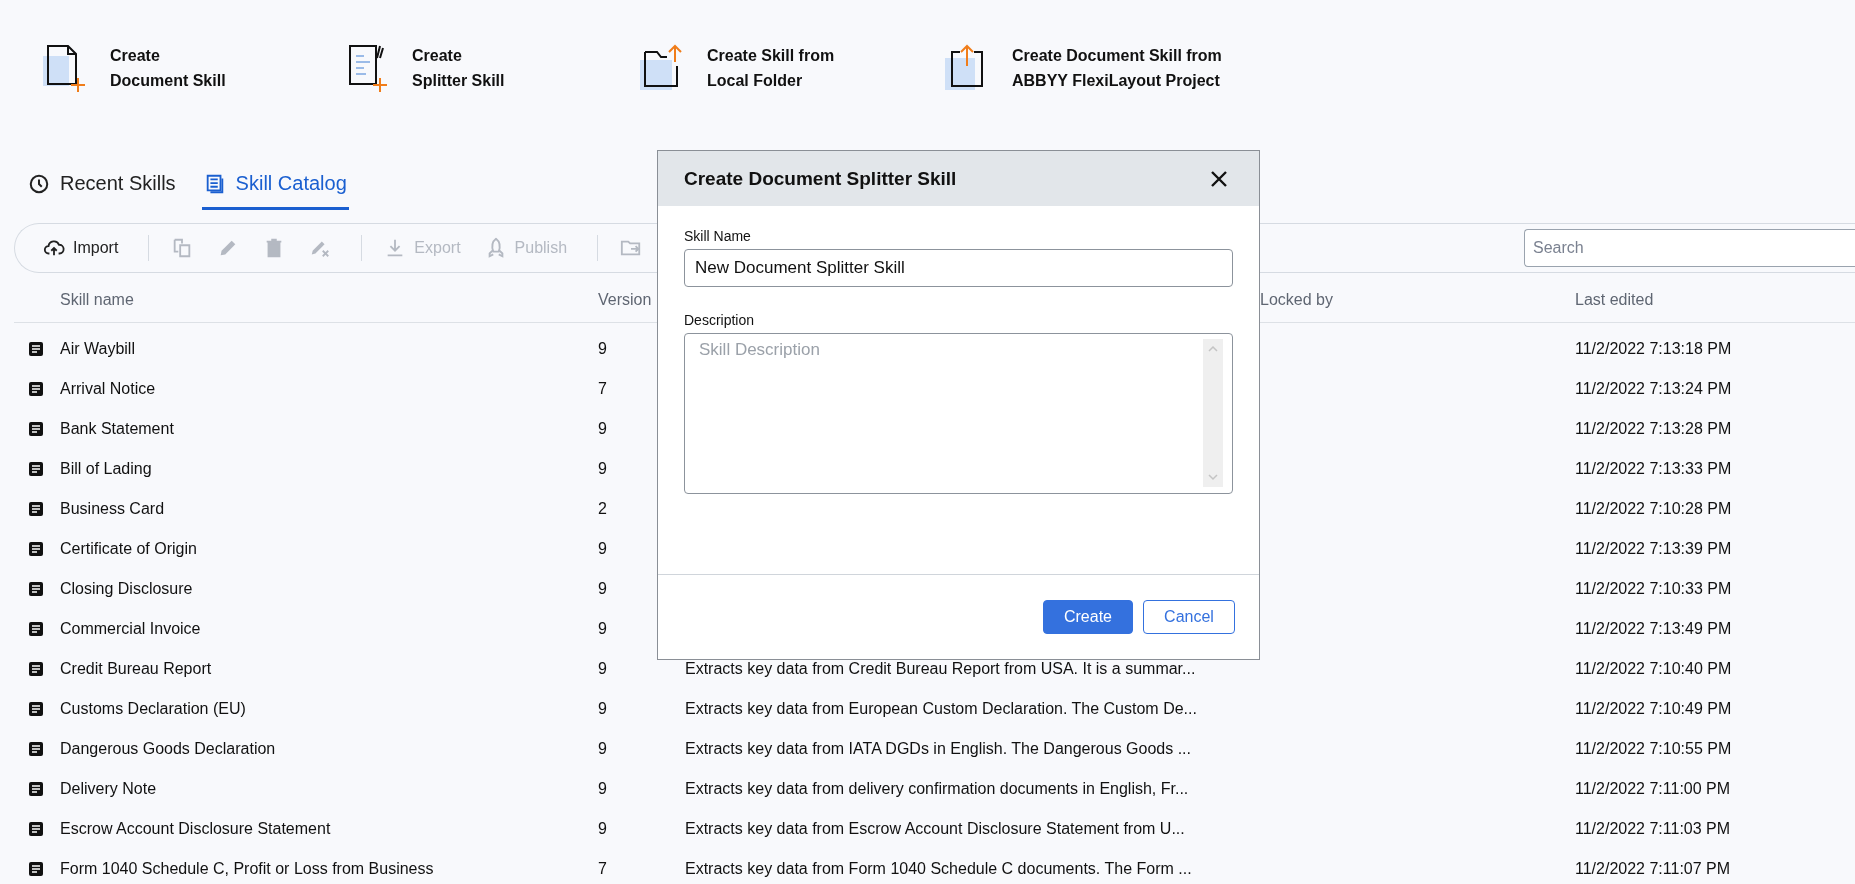 The image size is (1855, 884). Describe the element at coordinates (625, 299) in the screenshot. I see `column-header: Version` at that location.